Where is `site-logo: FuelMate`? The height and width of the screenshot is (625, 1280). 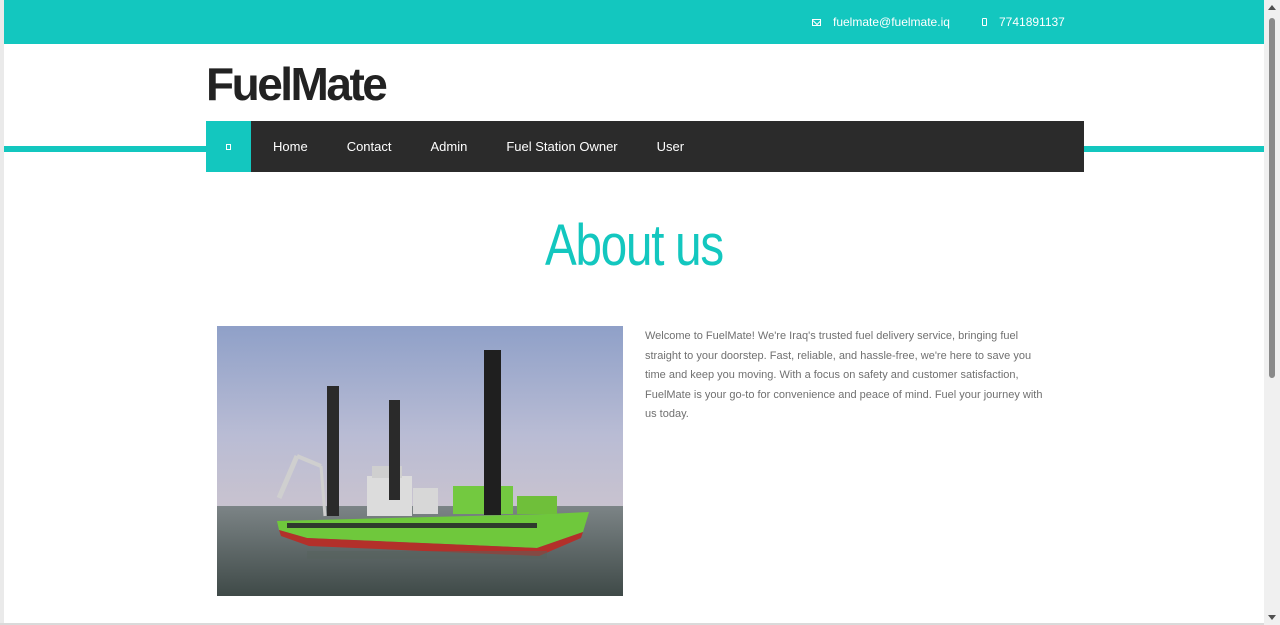
site-logo: FuelMate is located at coordinates (297, 84).